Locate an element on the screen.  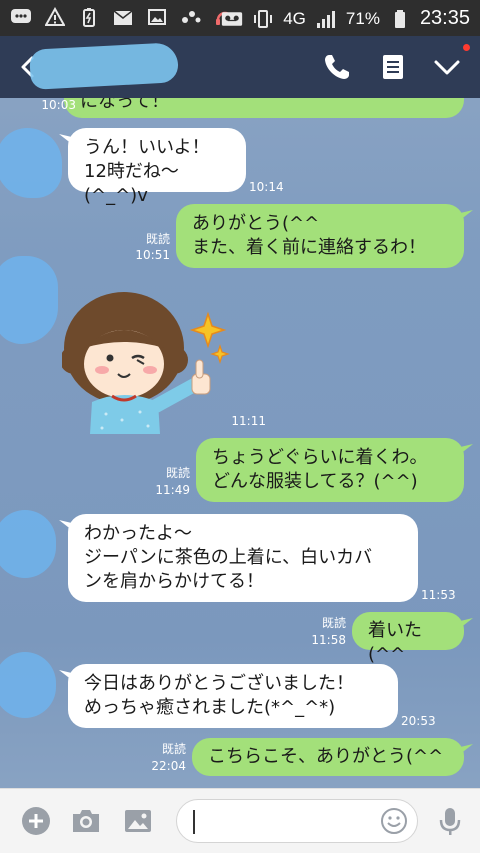
plus-icon is located at coordinates (36, 821).